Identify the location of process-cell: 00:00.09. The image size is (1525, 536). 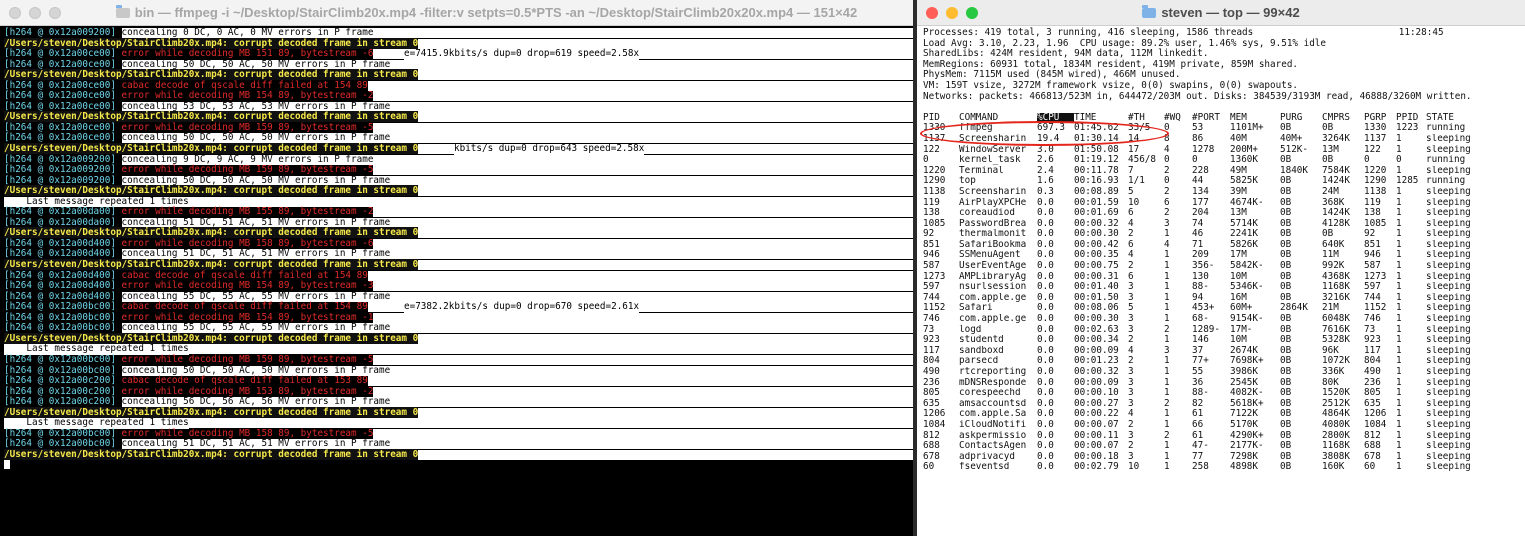
(1096, 382).